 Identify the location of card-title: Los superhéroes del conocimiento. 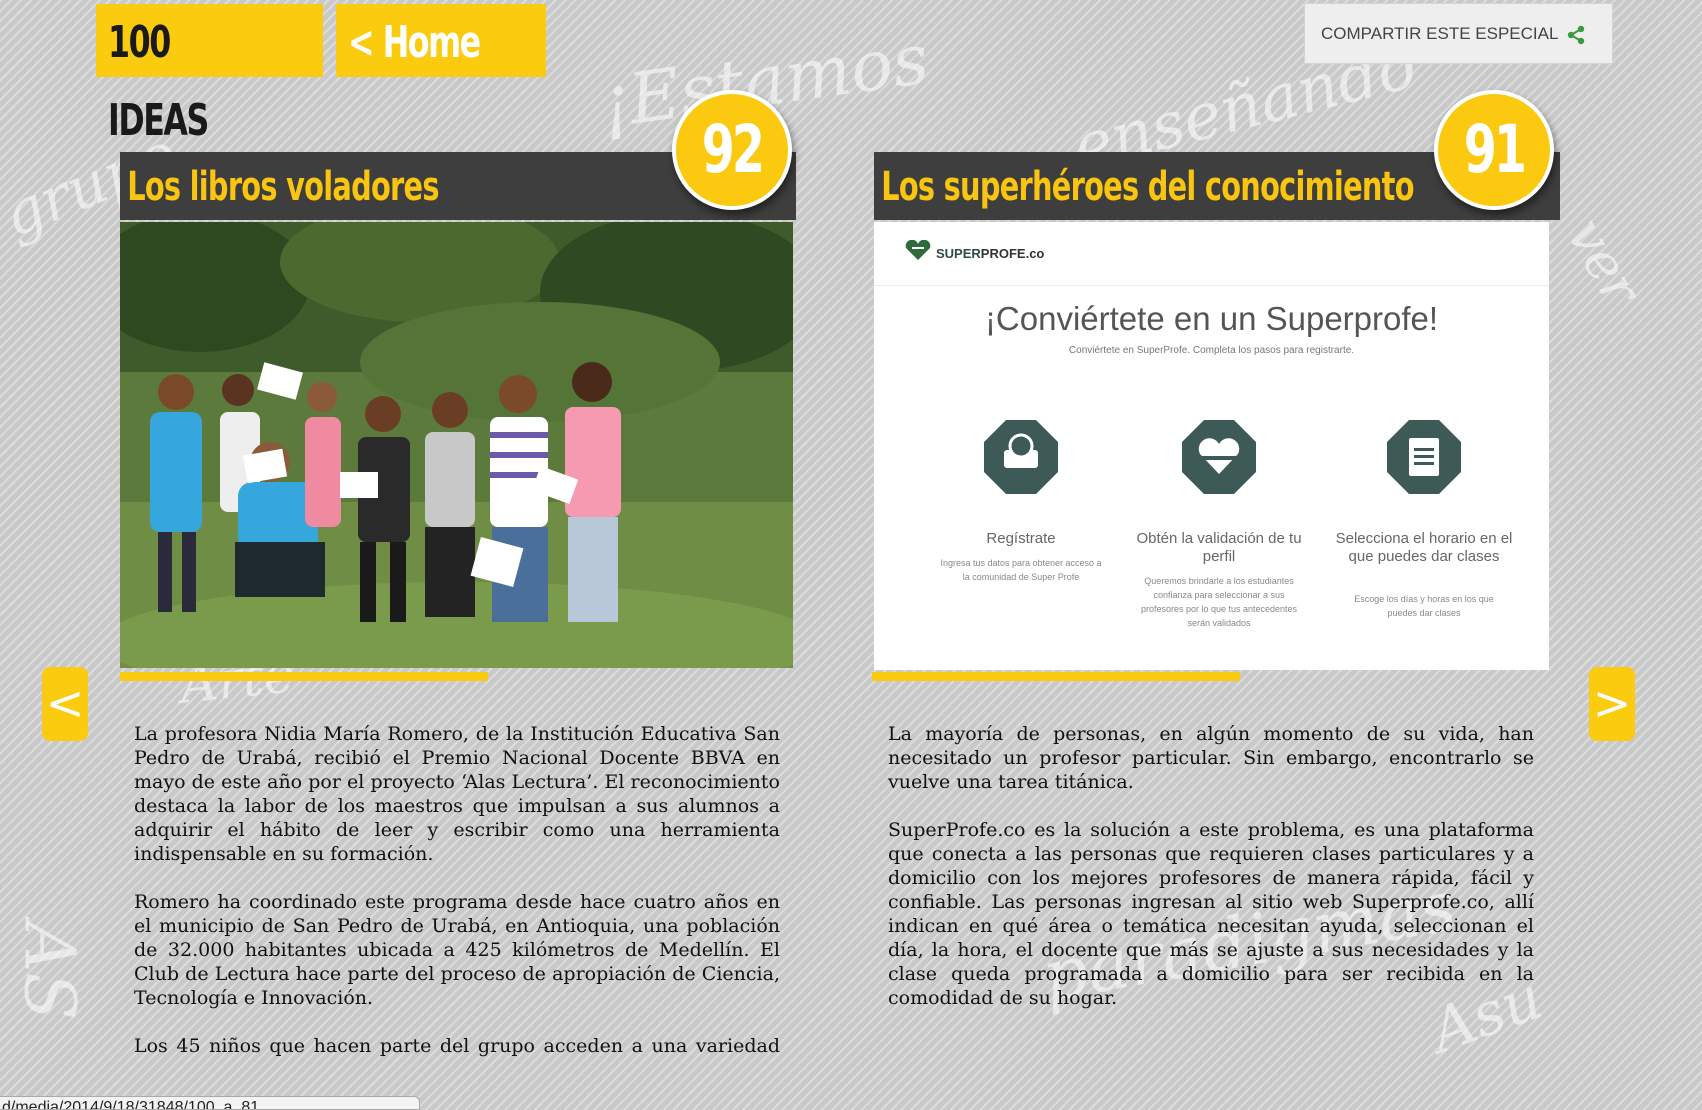
(1147, 187).